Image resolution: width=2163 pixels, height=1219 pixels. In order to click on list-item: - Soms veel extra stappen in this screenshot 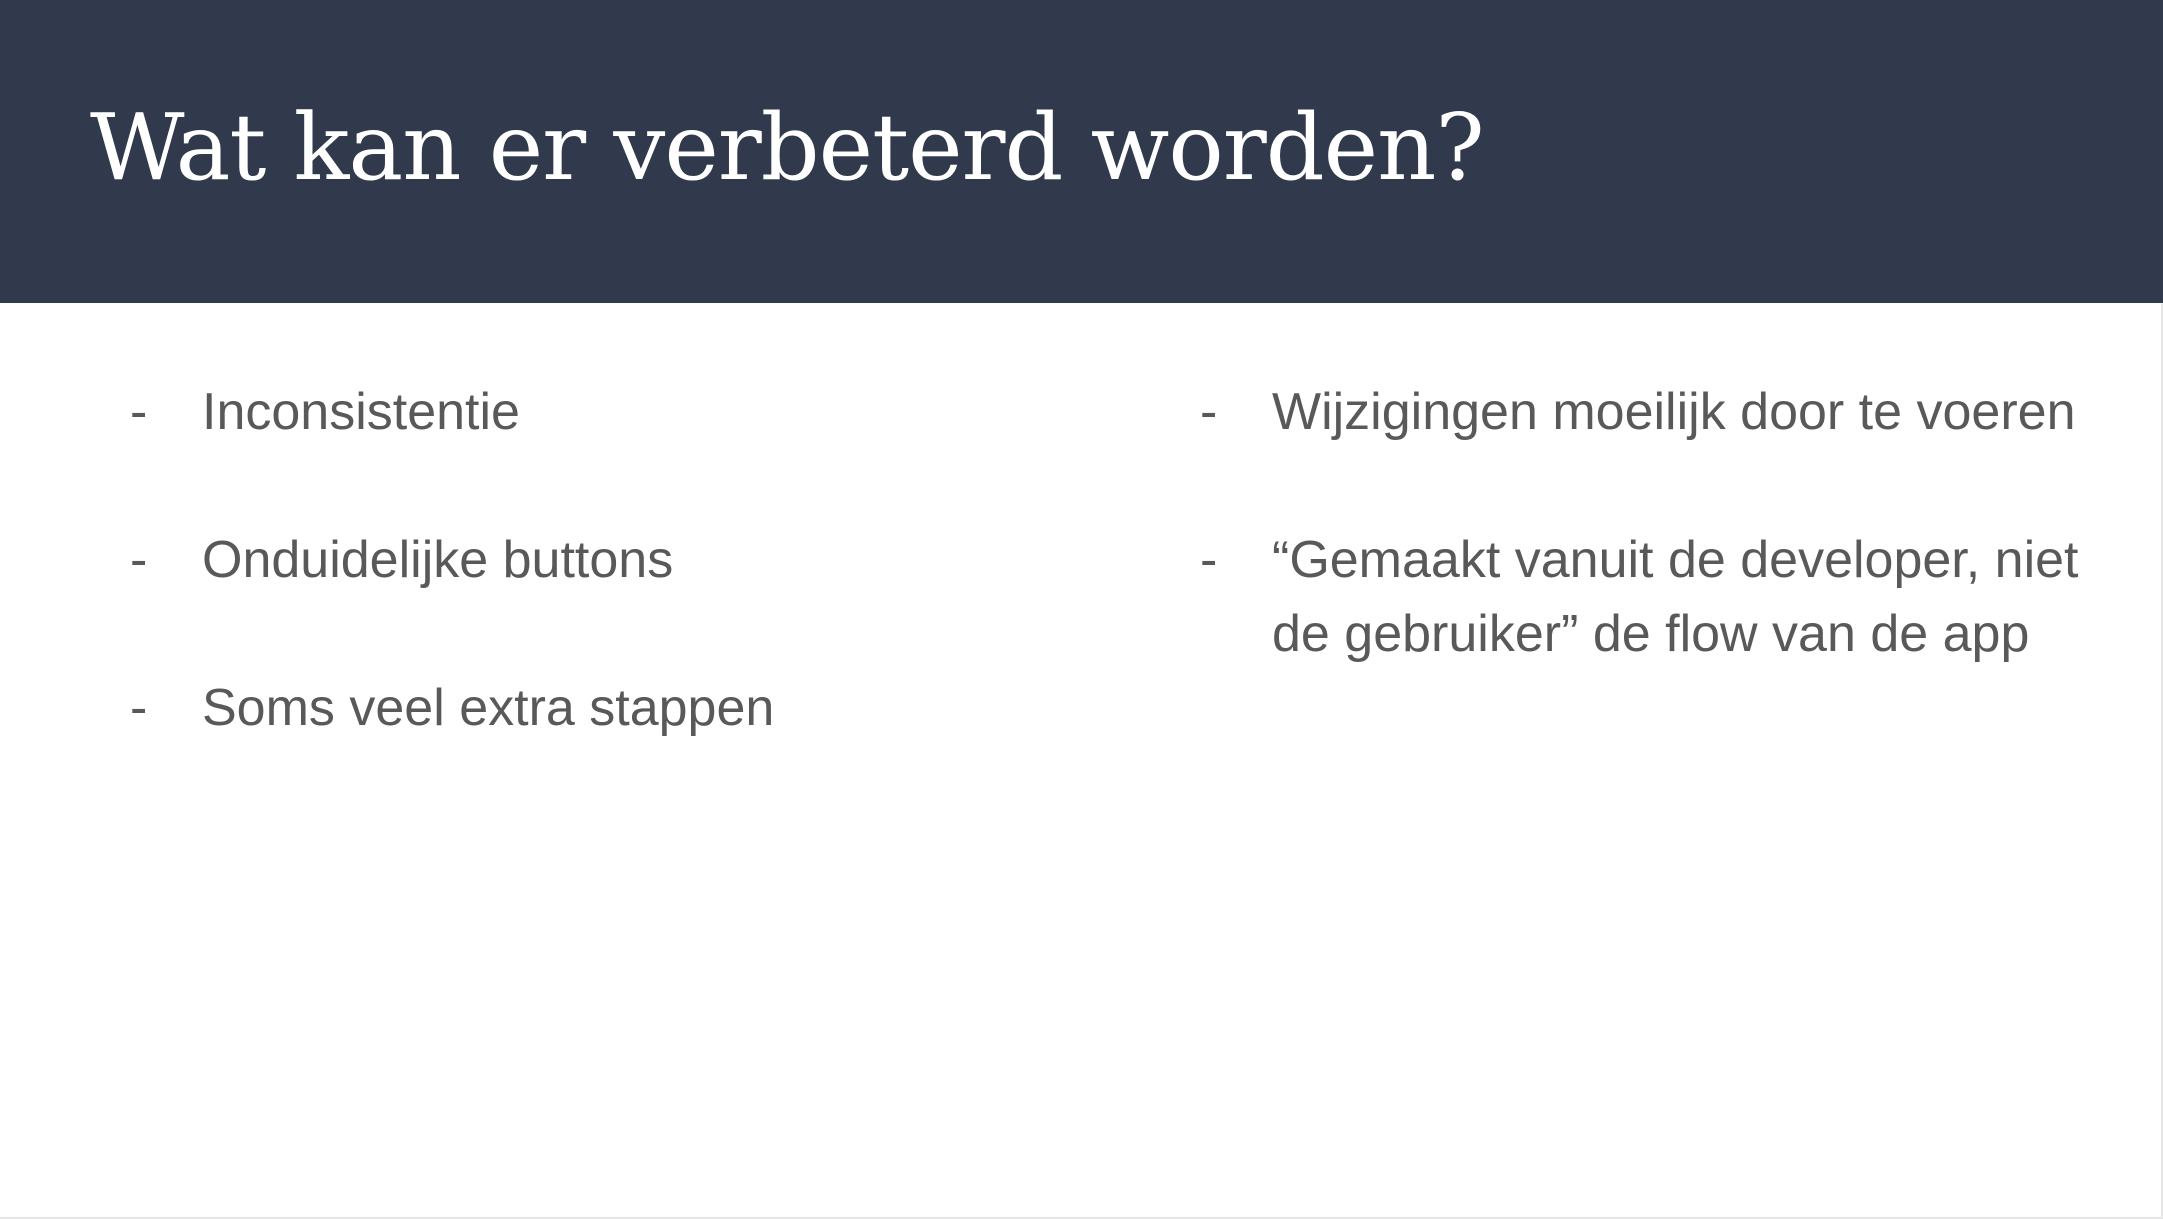, I will do `click(580, 708)`.